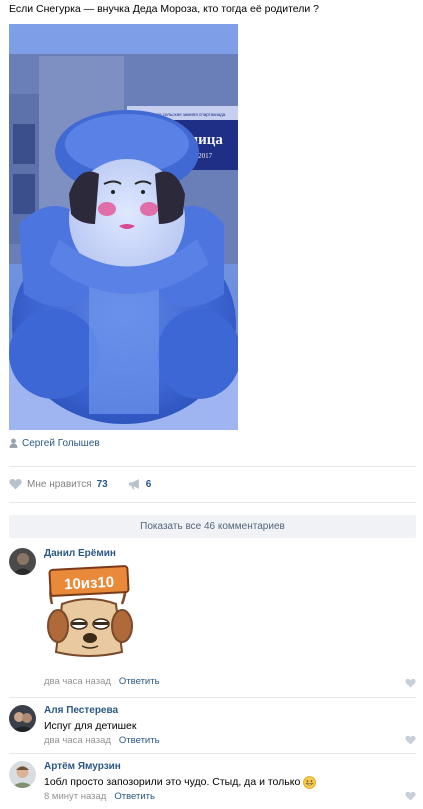  What do you see at coordinates (90, 726) in the screenshot?
I see `comment-text: Испуг для детишек` at bounding box center [90, 726].